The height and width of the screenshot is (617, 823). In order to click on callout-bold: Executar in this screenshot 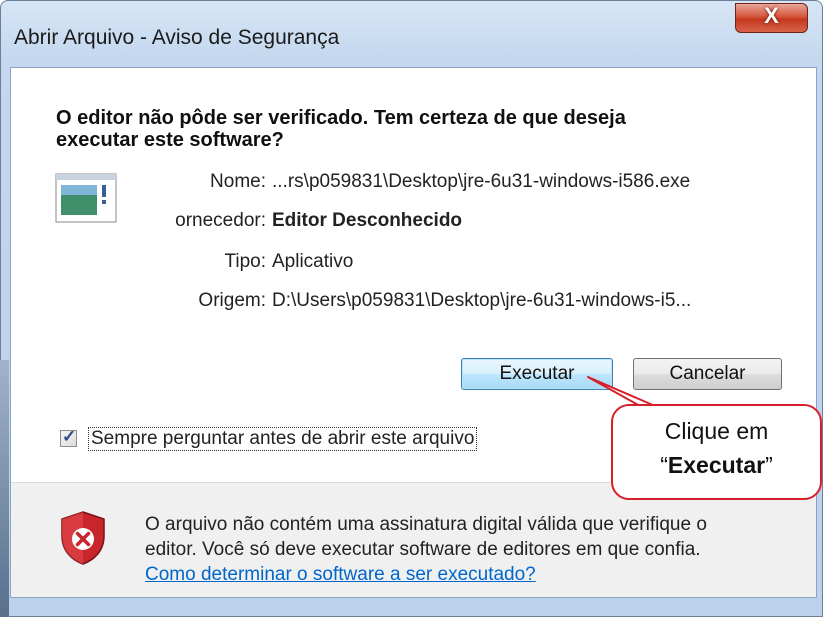, I will do `click(716, 465)`.